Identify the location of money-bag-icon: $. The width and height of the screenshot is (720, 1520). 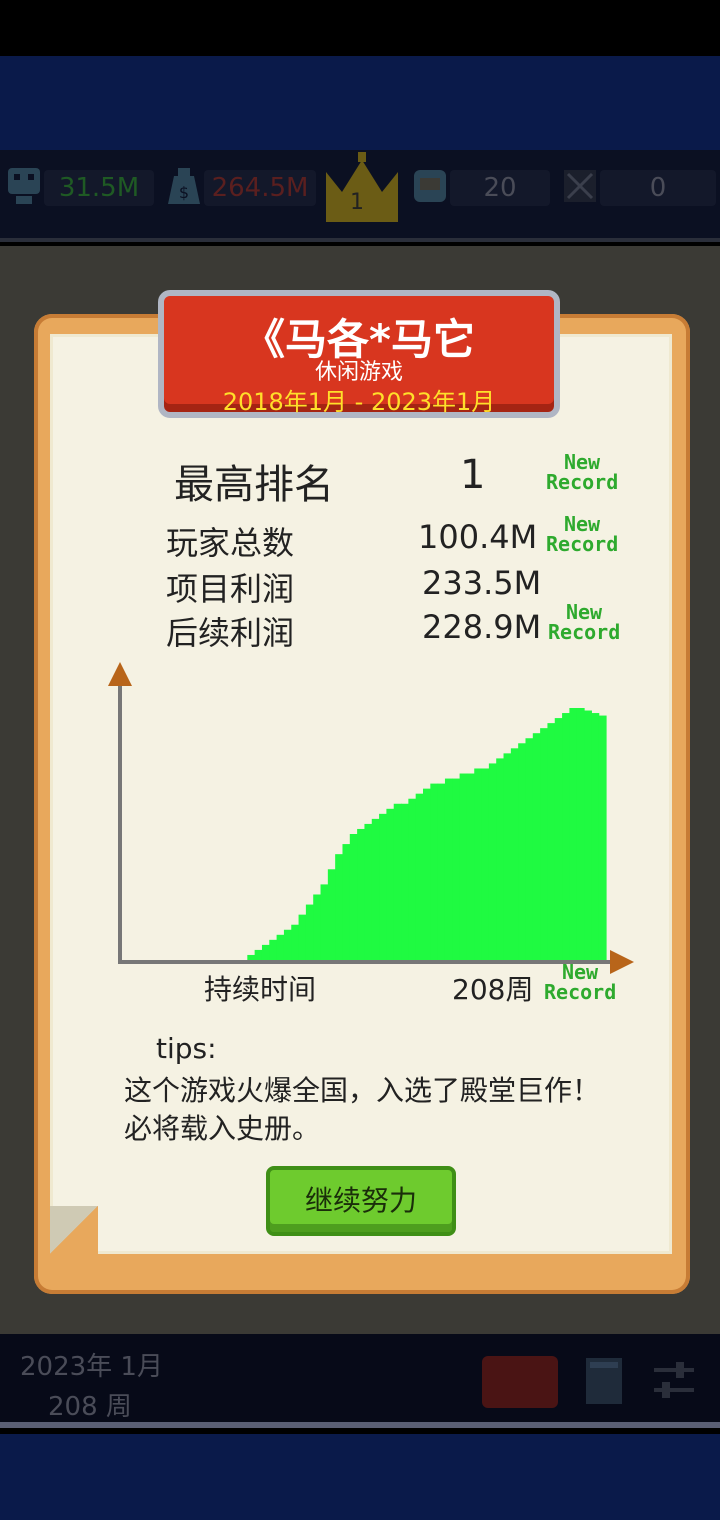
(184, 186).